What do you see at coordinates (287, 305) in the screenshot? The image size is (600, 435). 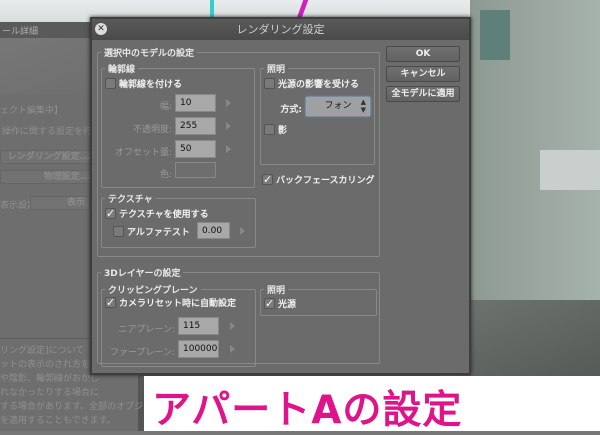 I see `light-source-label: 光源` at bounding box center [287, 305].